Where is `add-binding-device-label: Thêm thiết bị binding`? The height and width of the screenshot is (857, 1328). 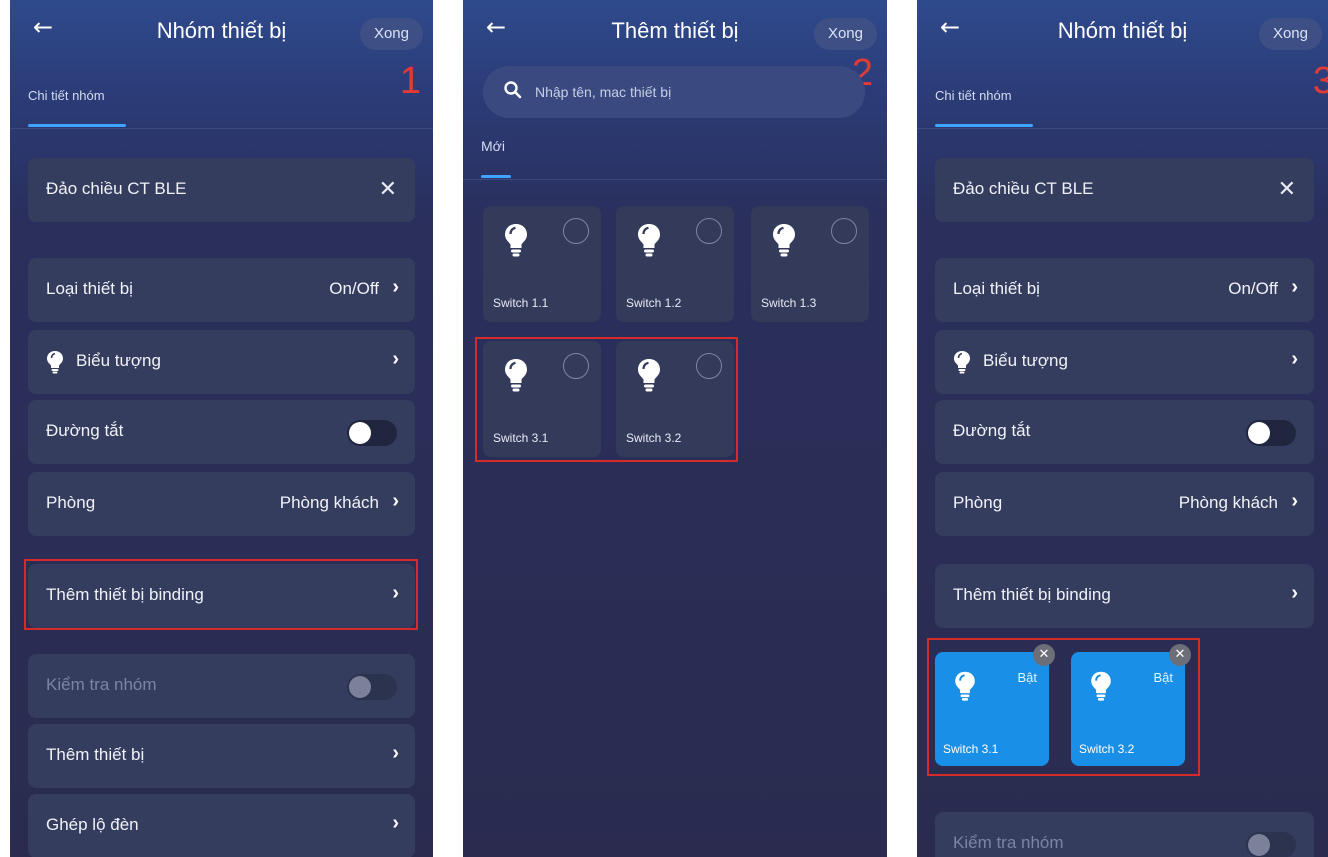
add-binding-device-label: Thêm thiết bị binding is located at coordinates (1032, 594).